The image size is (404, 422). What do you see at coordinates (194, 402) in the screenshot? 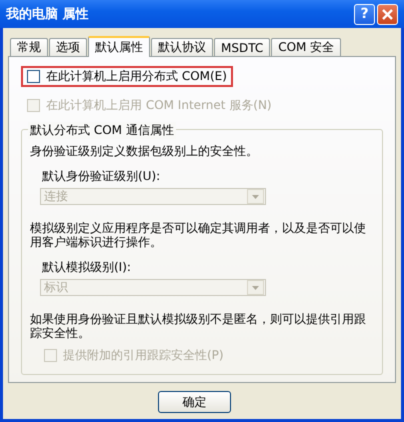
I see `ok-button: 确定` at bounding box center [194, 402].